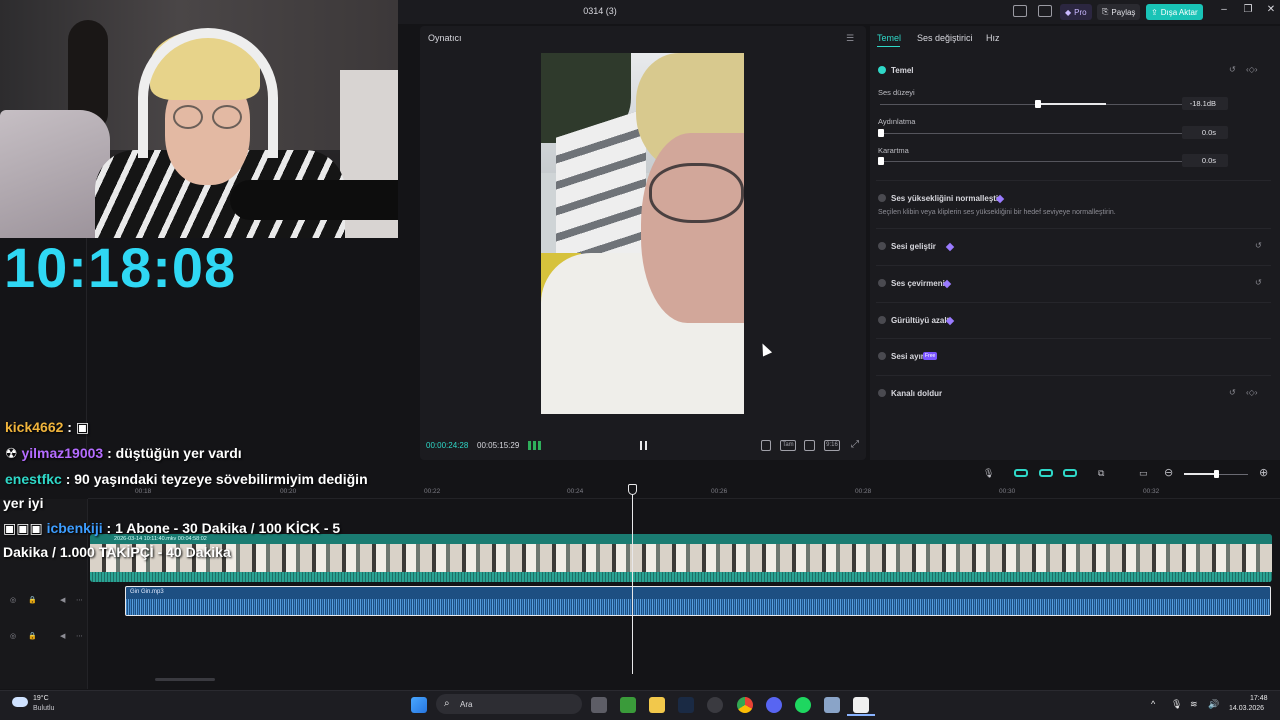 Image resolution: width=1280 pixels, height=720 pixels. I want to click on tab-speed: Hız, so click(993, 38).